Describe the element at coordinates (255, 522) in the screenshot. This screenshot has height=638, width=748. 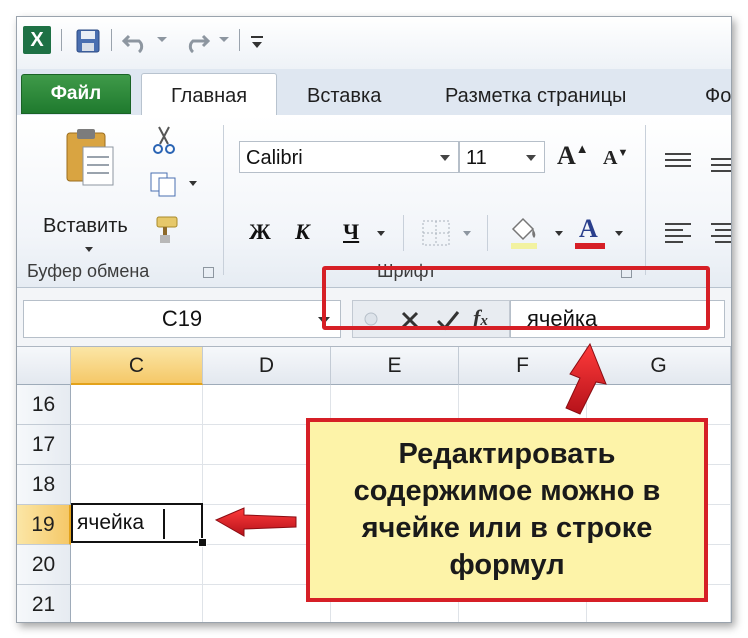
I see `arrow-to-cell` at that location.